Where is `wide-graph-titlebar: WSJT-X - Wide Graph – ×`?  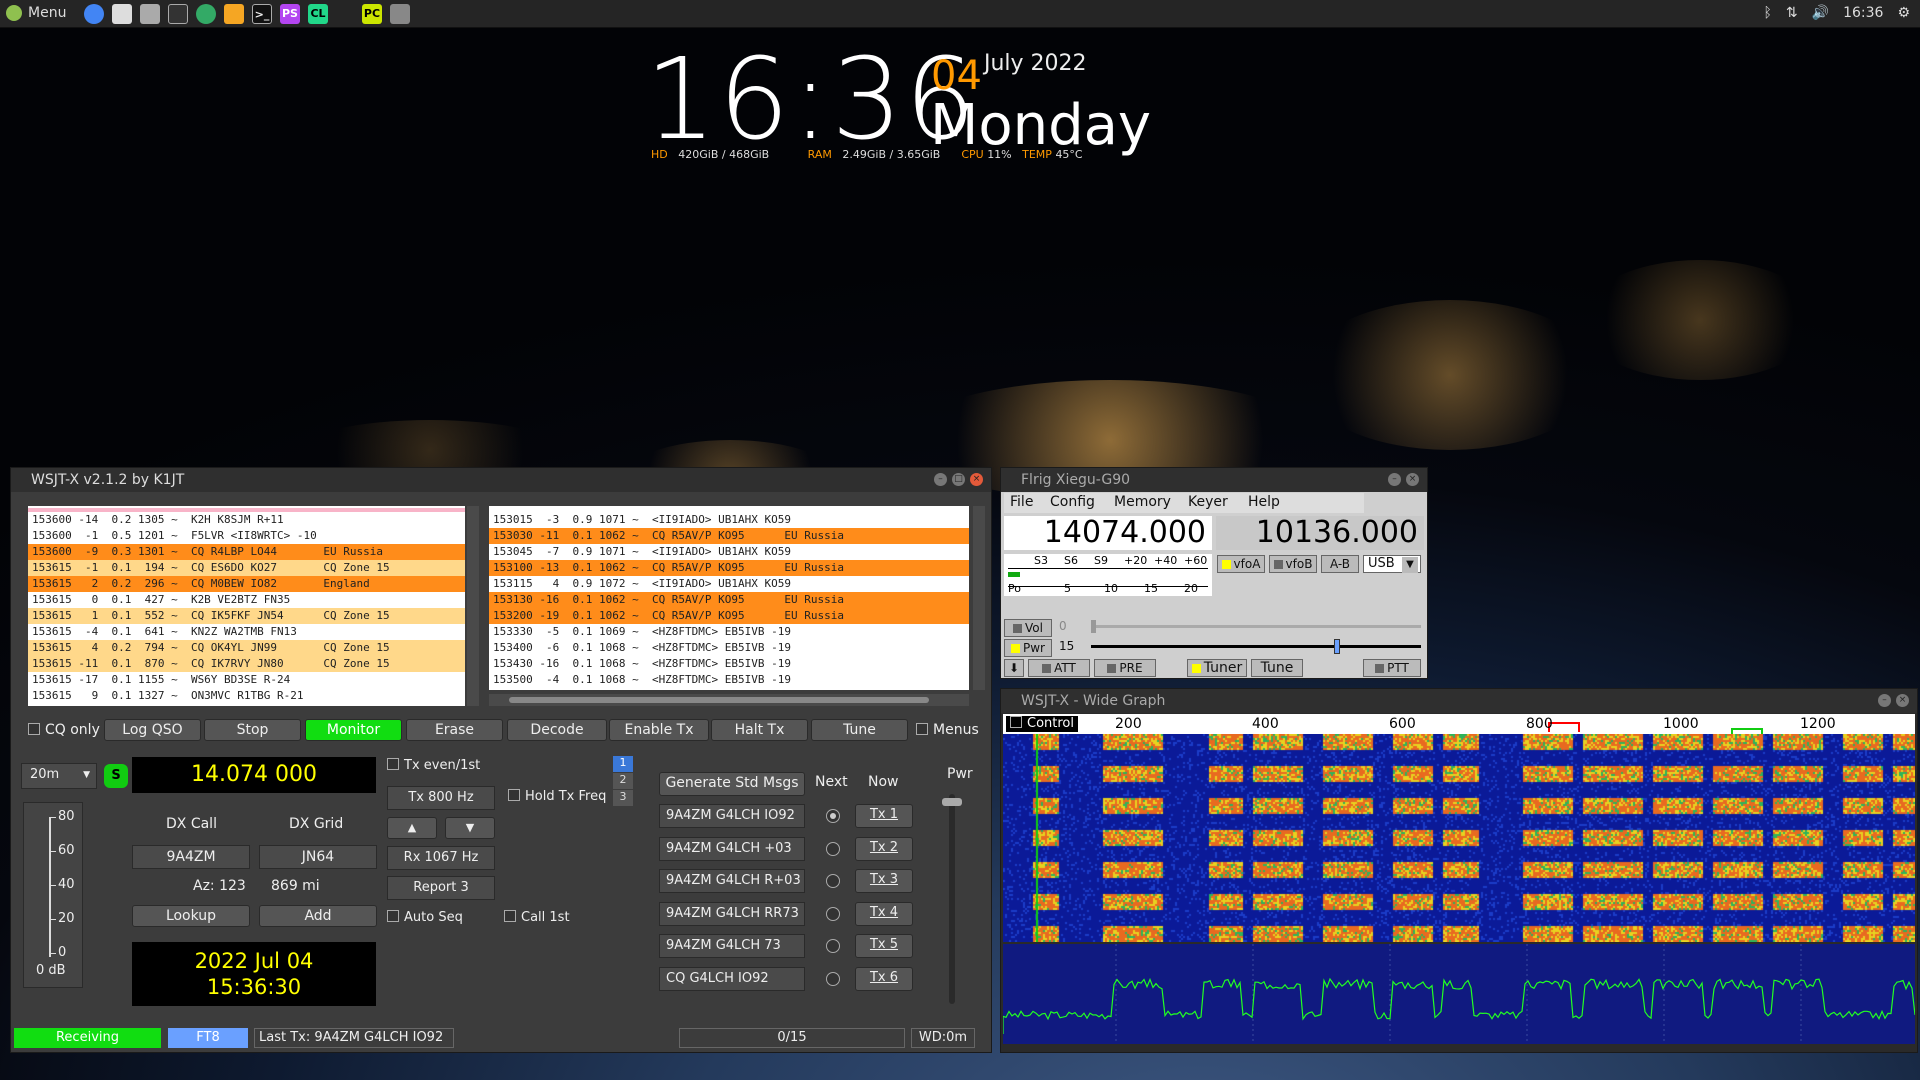 wide-graph-titlebar: WSJT-X - Wide Graph – × is located at coordinates (1459, 701).